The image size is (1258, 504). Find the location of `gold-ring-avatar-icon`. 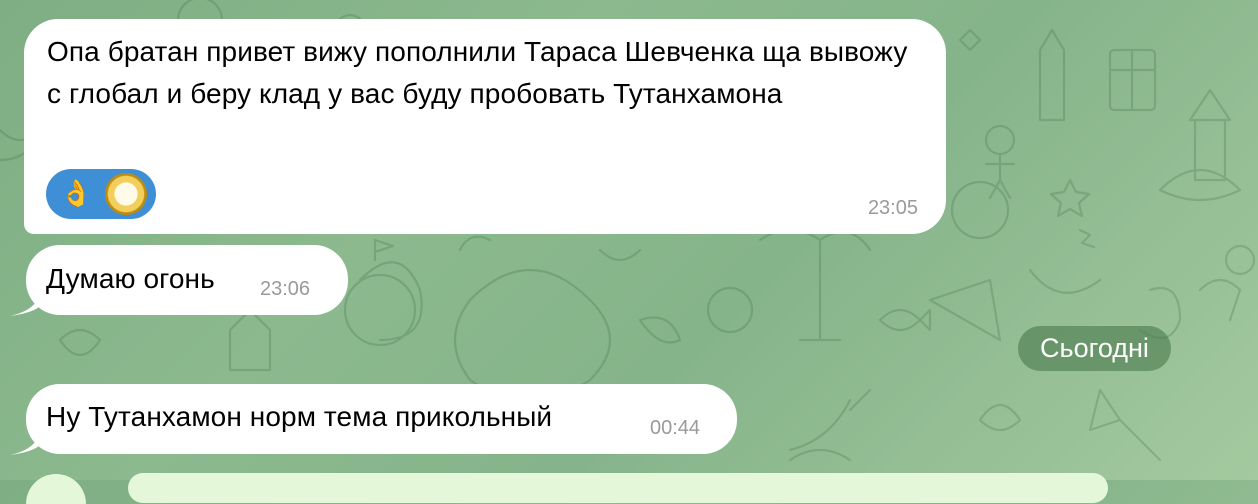

gold-ring-avatar-icon is located at coordinates (126, 194).